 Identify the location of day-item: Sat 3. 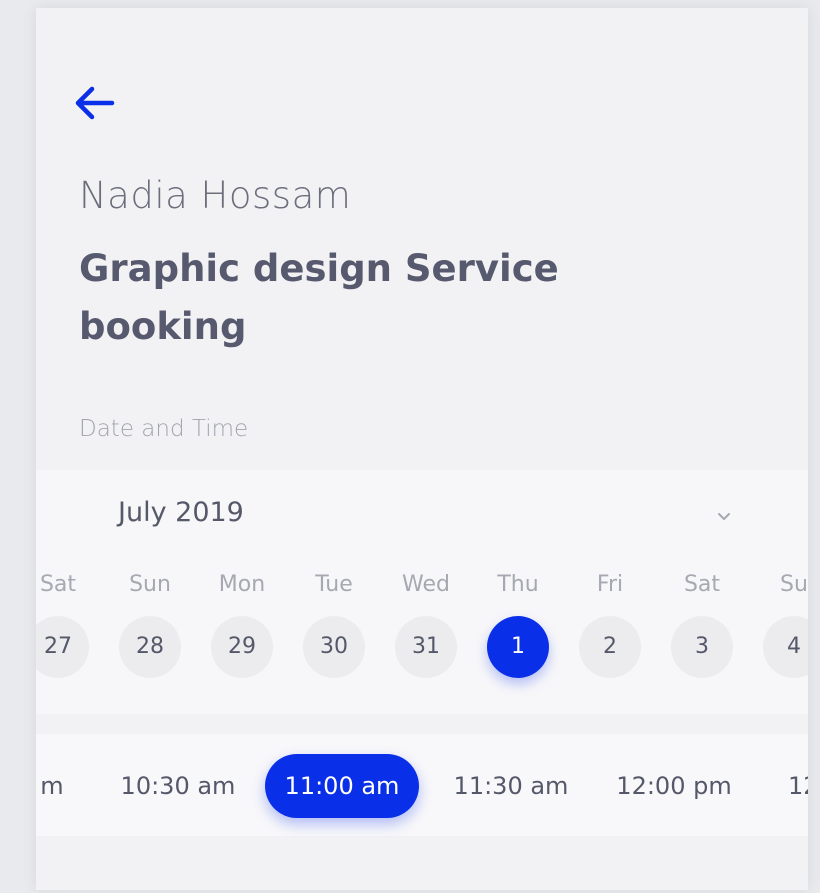
(702, 624).